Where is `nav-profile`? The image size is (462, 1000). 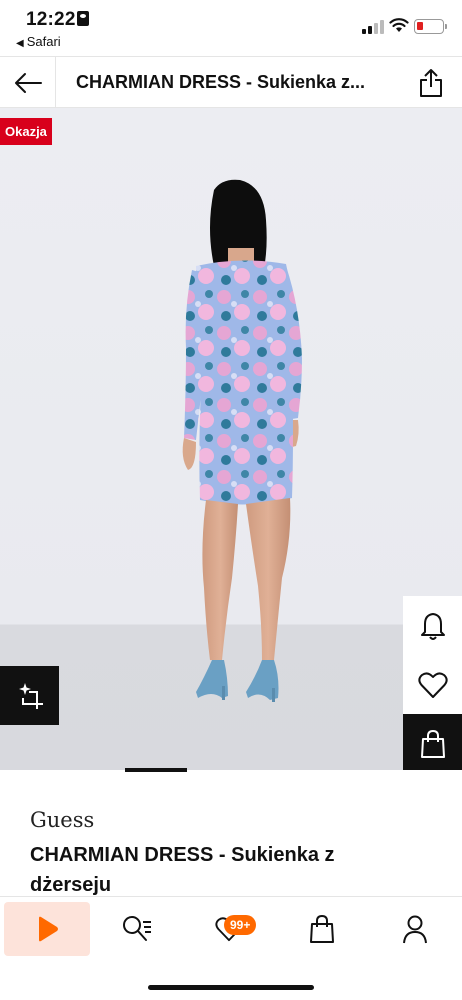 nav-profile is located at coordinates (415, 929).